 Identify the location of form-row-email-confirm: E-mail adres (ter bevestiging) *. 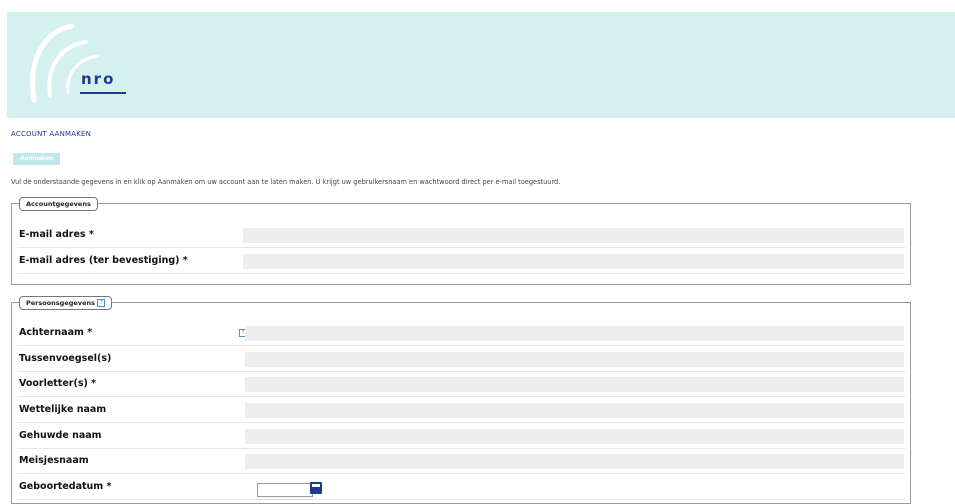
(461, 261).